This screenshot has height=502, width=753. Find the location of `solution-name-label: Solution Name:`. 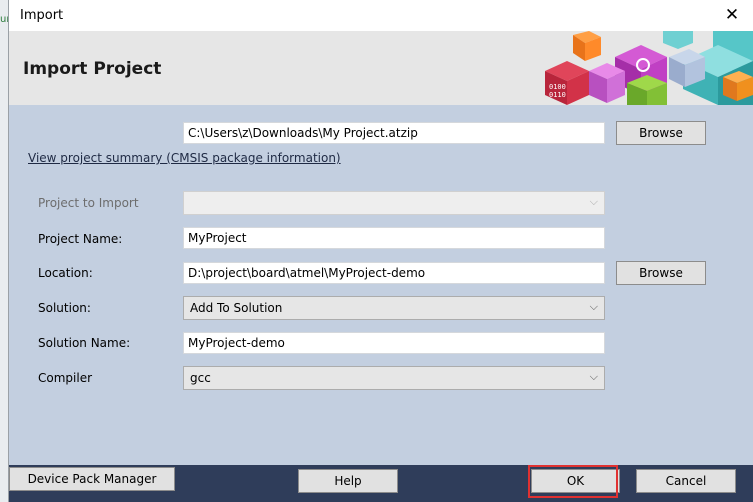

solution-name-label: Solution Name: is located at coordinates (84, 343).